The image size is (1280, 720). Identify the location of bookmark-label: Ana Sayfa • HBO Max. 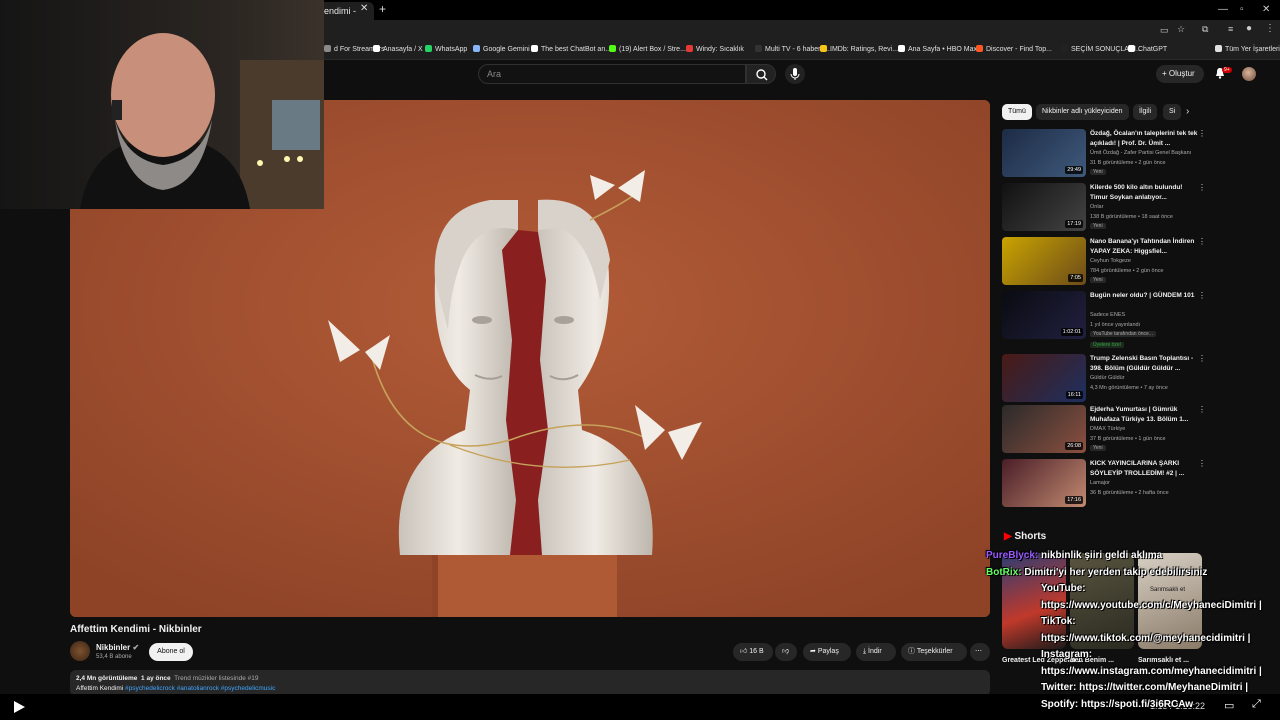
(942, 49).